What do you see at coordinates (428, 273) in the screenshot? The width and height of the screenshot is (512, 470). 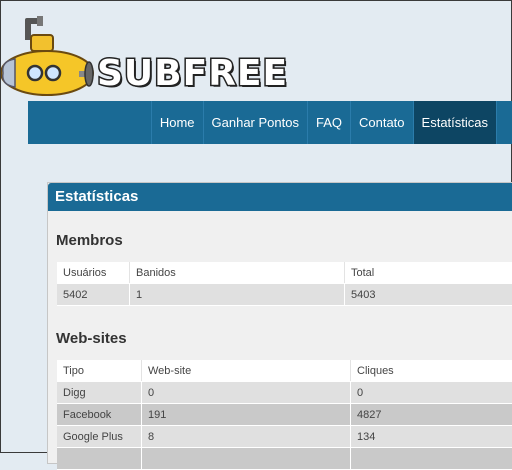 I see `column-header: Total` at bounding box center [428, 273].